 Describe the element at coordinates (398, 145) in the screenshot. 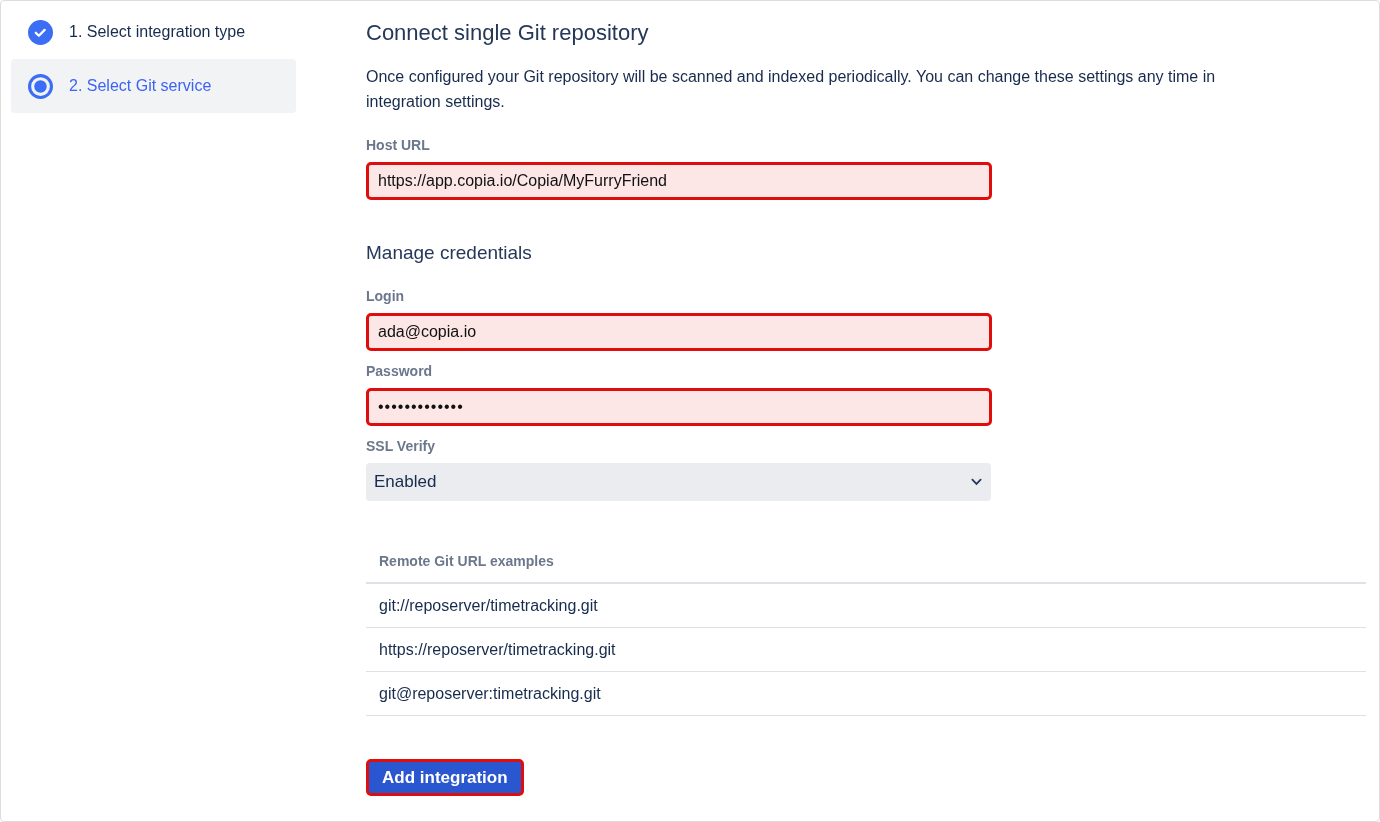

I see `field-label: Host URL` at that location.